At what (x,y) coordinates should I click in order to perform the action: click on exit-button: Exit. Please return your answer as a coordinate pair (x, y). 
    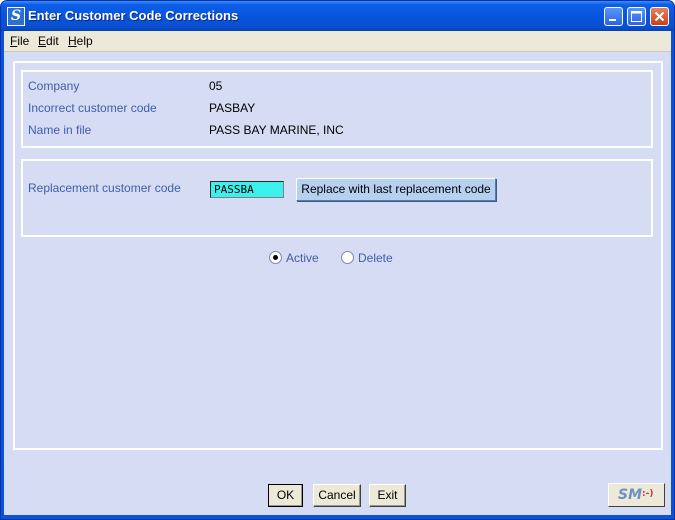
    Looking at the image, I should click on (387, 495).